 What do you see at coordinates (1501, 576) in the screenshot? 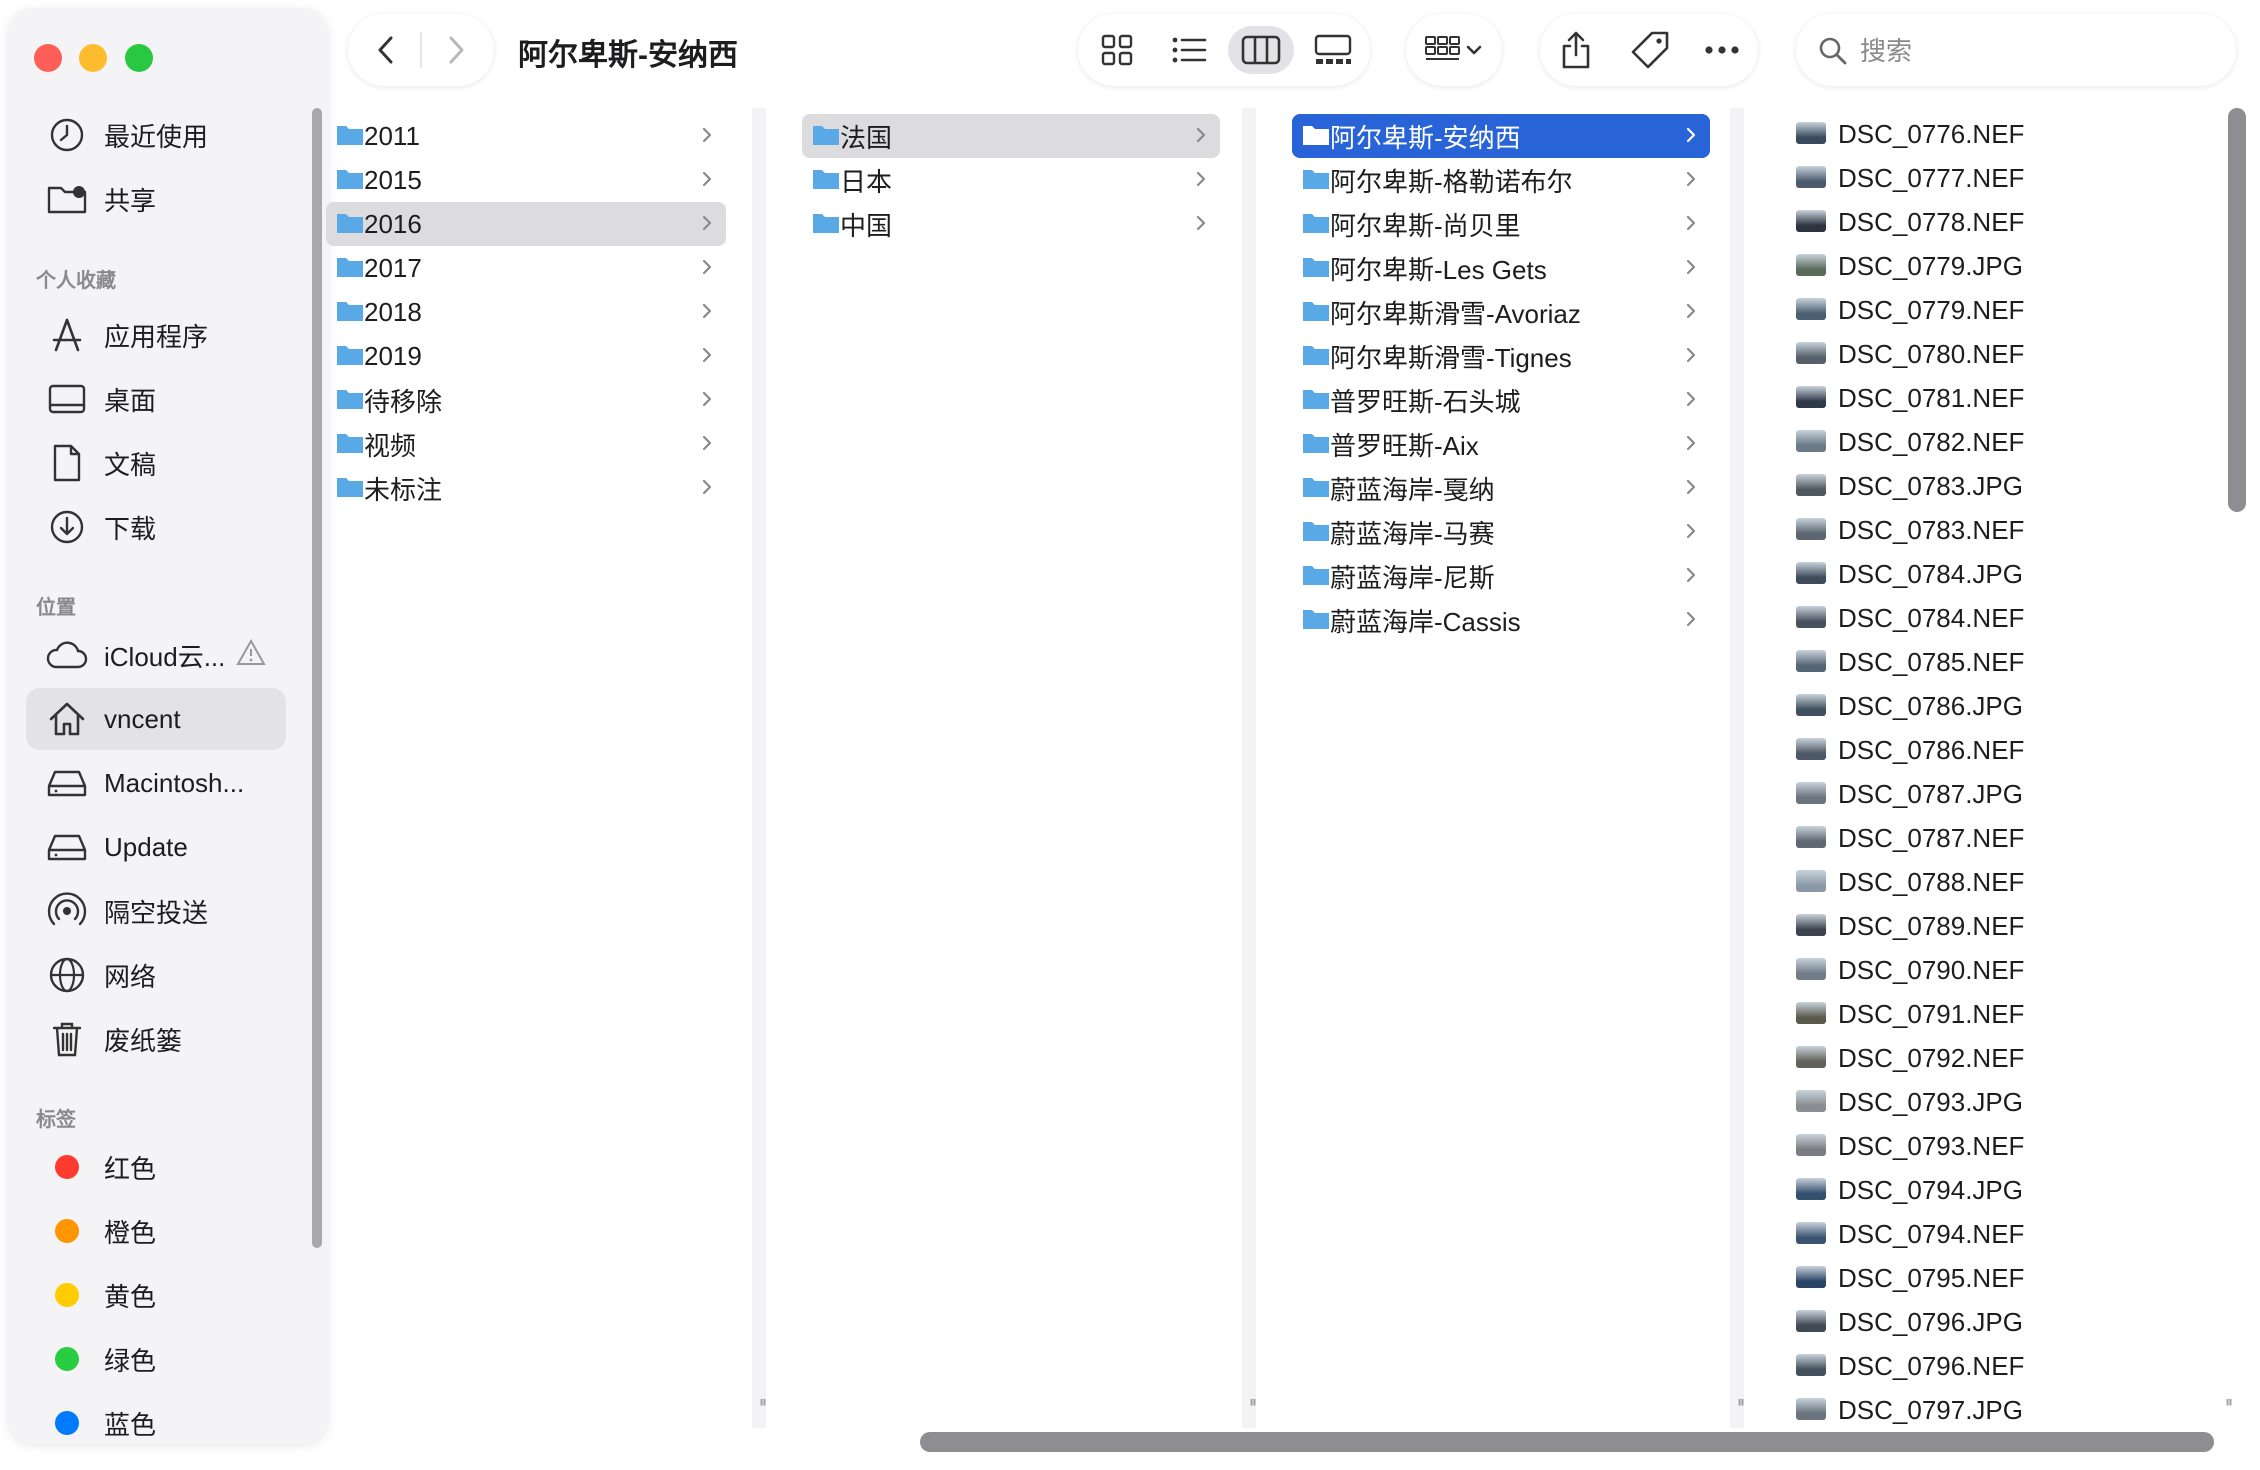
I see `folder-row: 蔚蓝海岸-尼斯` at bounding box center [1501, 576].